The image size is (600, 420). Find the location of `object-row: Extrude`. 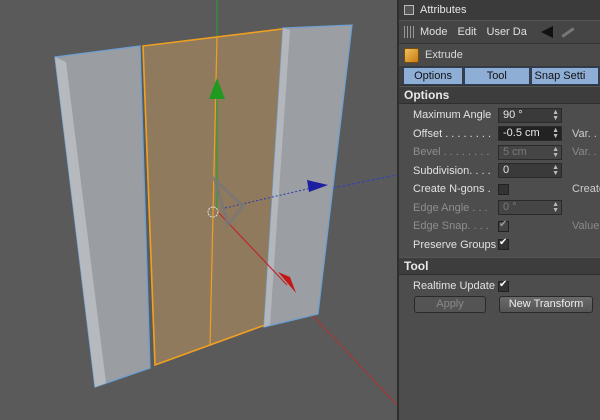

object-row: Extrude is located at coordinates (499, 55).